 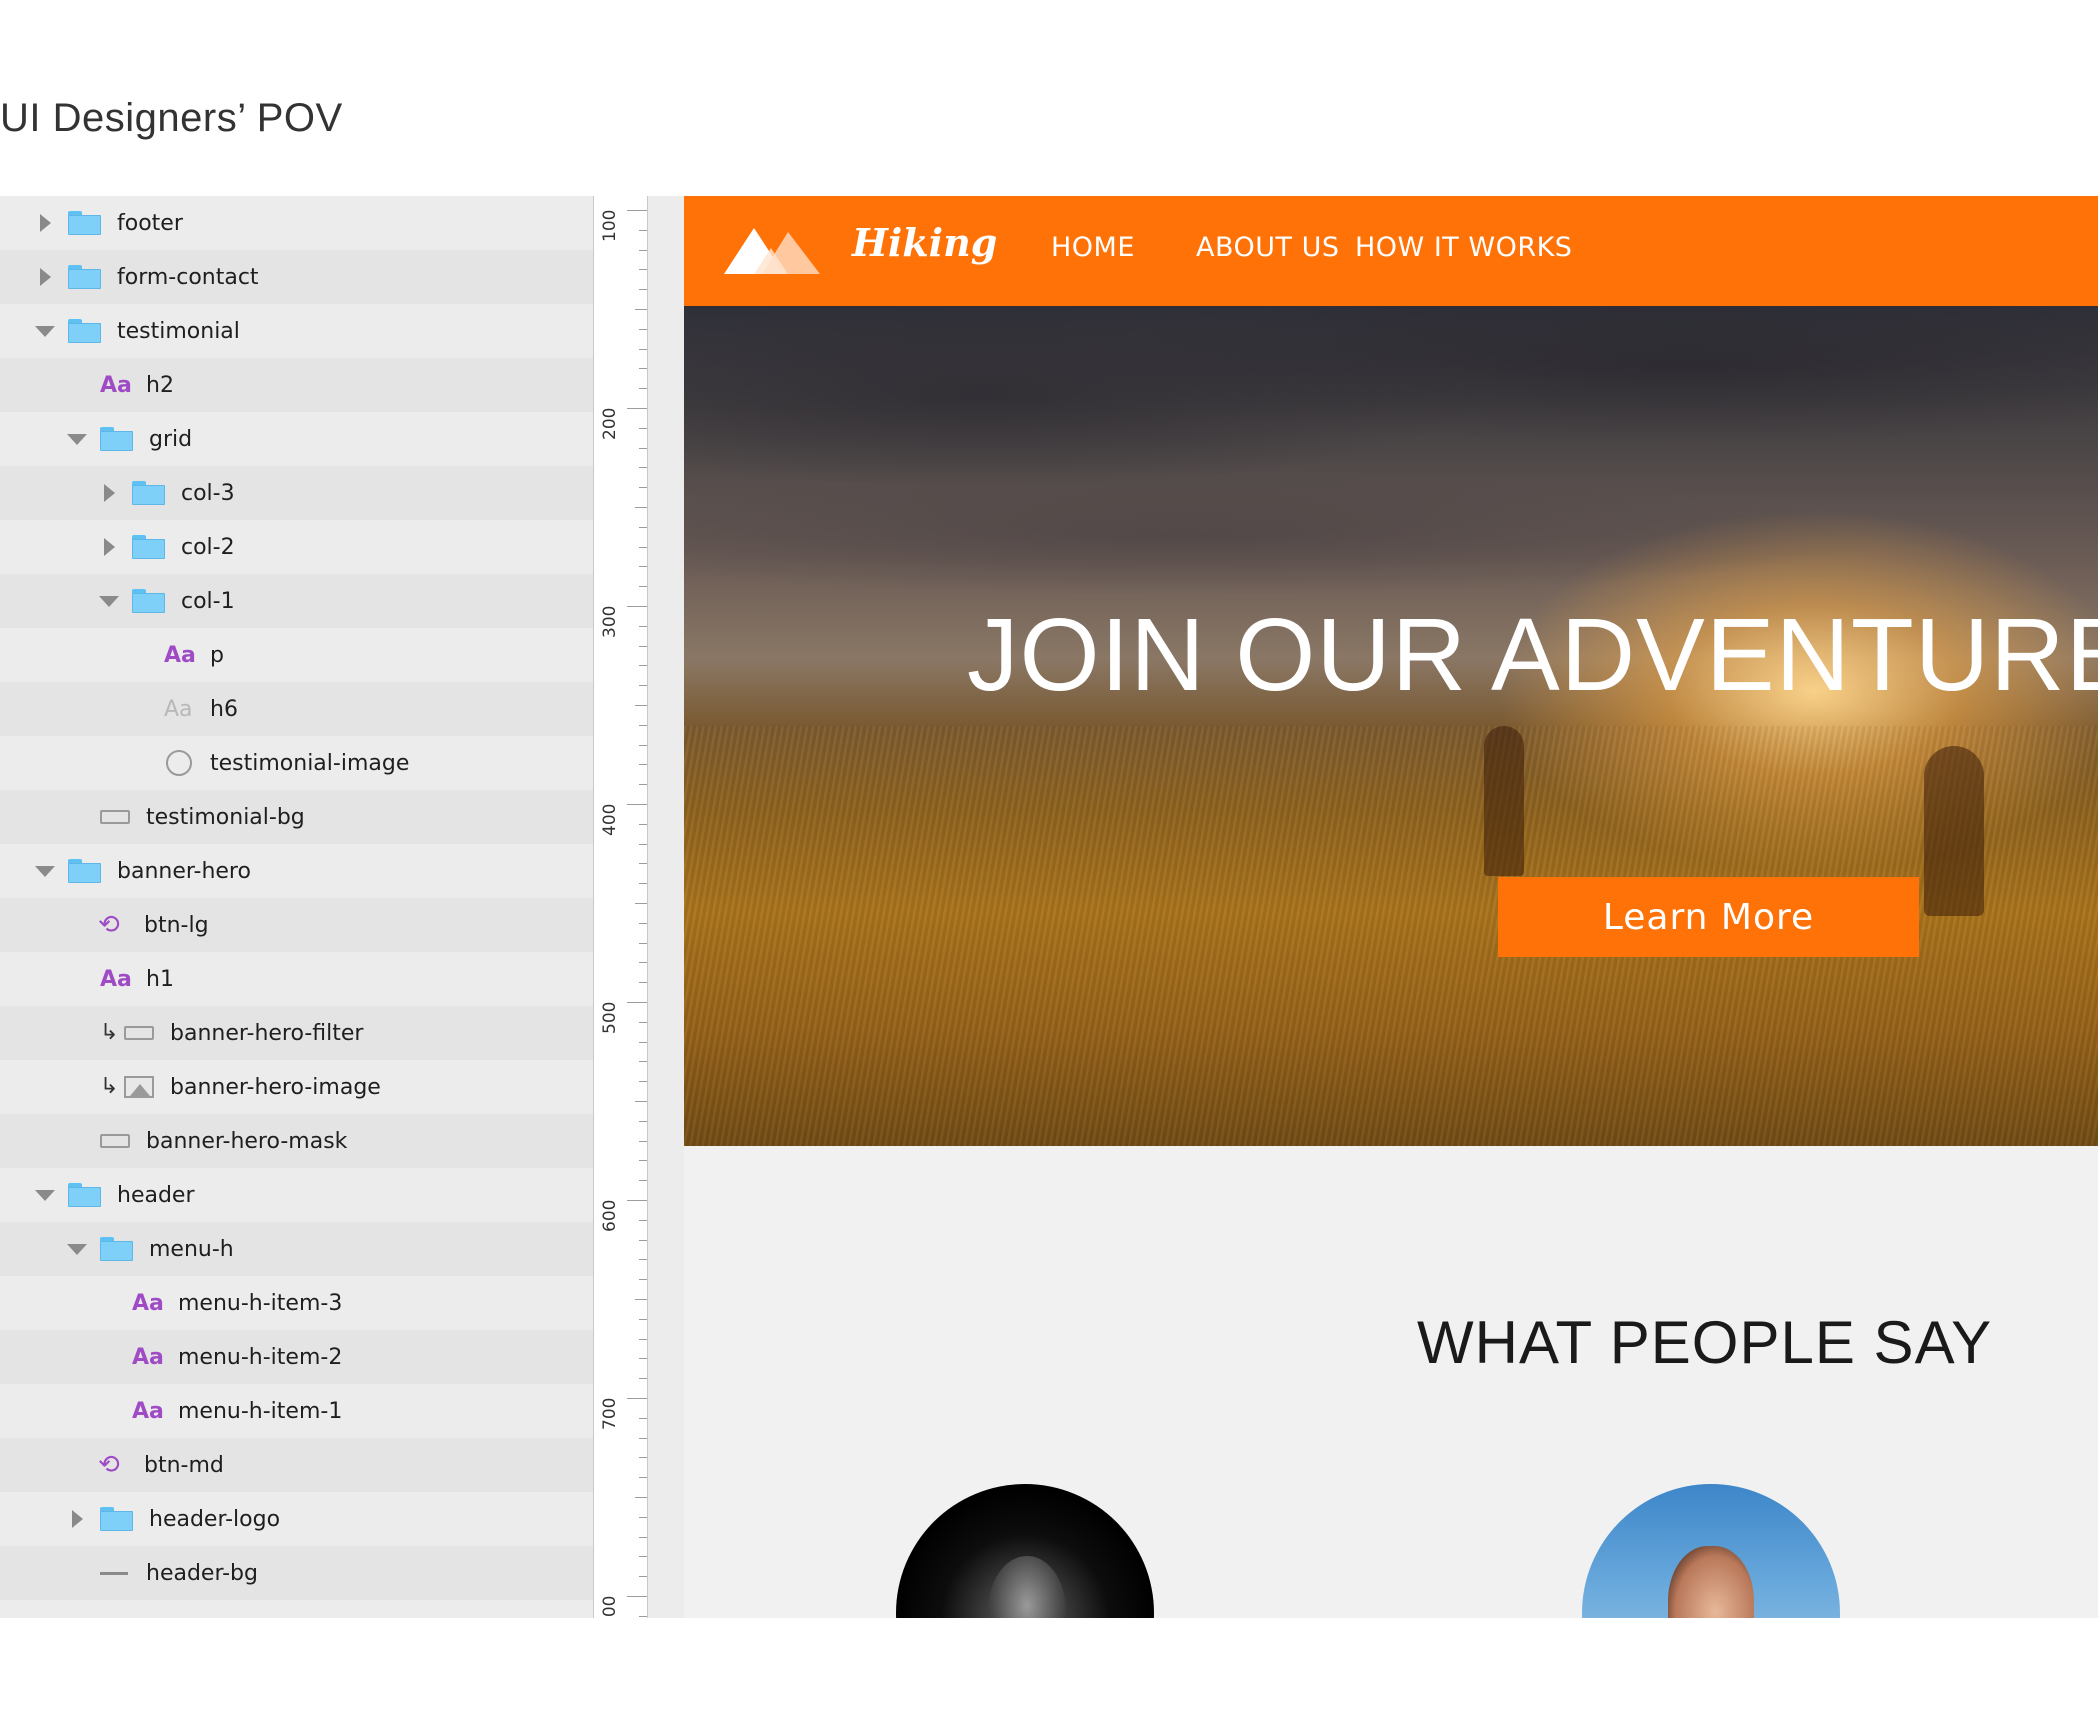 What do you see at coordinates (296, 1195) in the screenshot?
I see `layer-row: header` at bounding box center [296, 1195].